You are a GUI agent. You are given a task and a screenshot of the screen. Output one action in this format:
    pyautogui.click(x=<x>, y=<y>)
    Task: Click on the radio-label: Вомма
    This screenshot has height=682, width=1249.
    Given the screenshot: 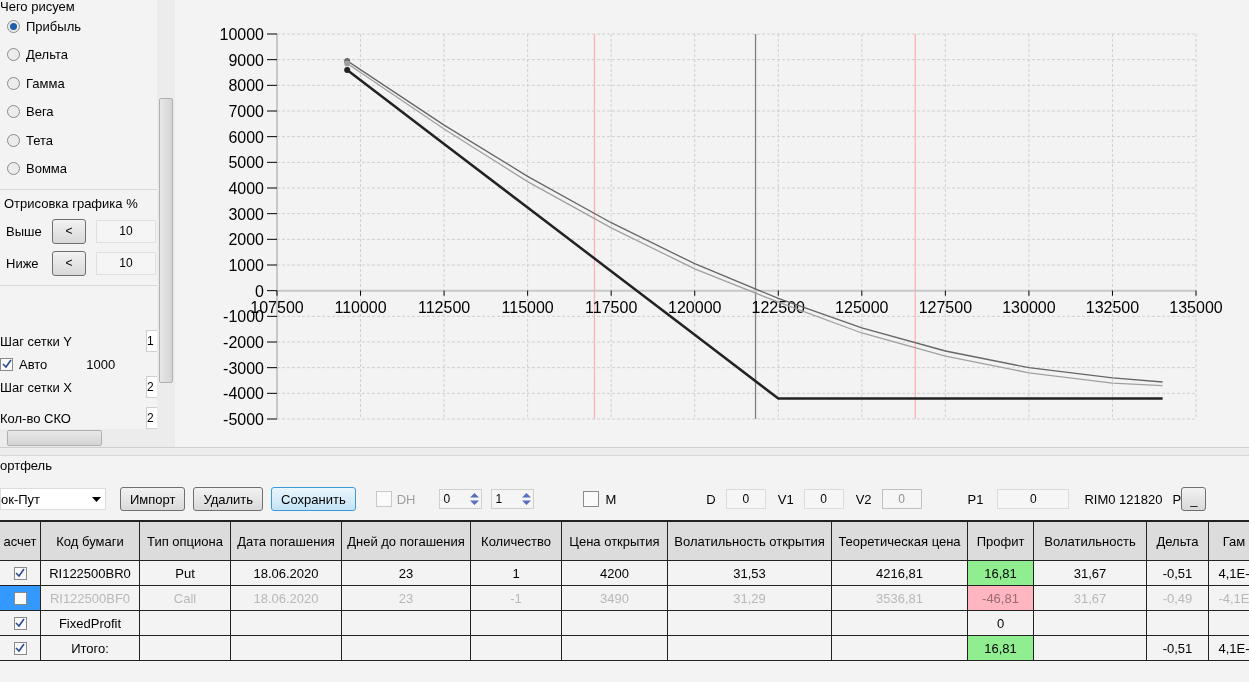 What is the action you would take?
    pyautogui.click(x=46, y=169)
    